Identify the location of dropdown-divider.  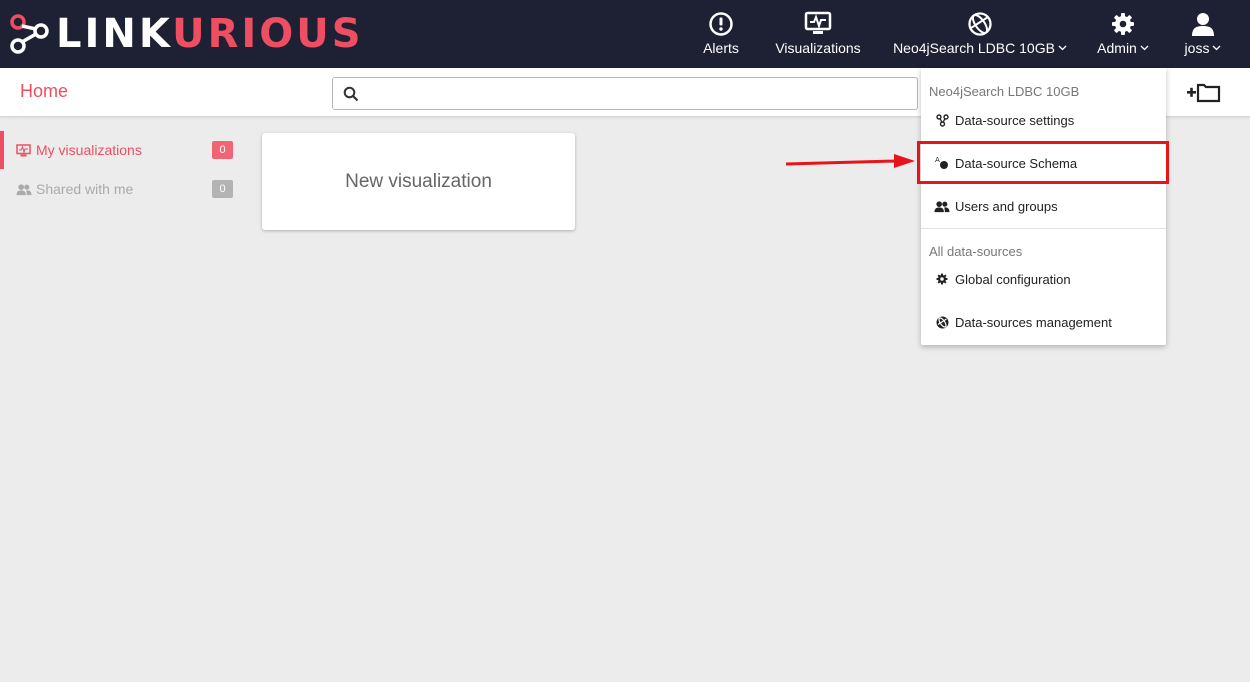
(1043, 228).